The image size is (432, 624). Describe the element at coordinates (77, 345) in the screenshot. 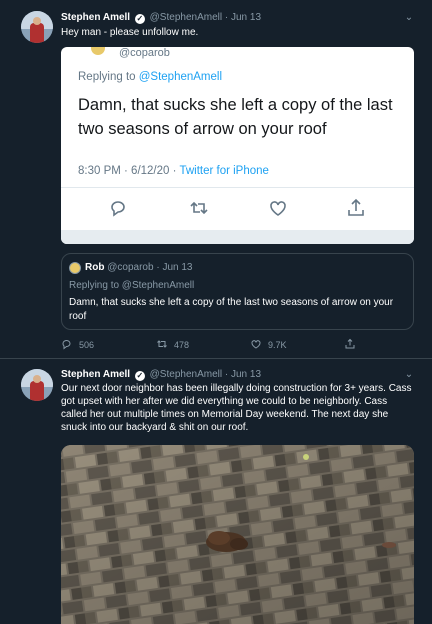

I see `reply-button: 506` at that location.